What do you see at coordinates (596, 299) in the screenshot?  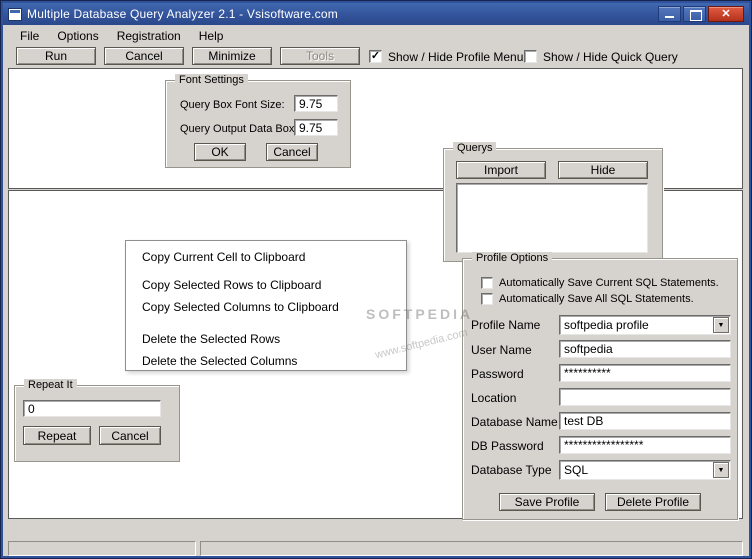 I see `auto-save-all-sql-label: Automatically Save All SQL Statements.` at bounding box center [596, 299].